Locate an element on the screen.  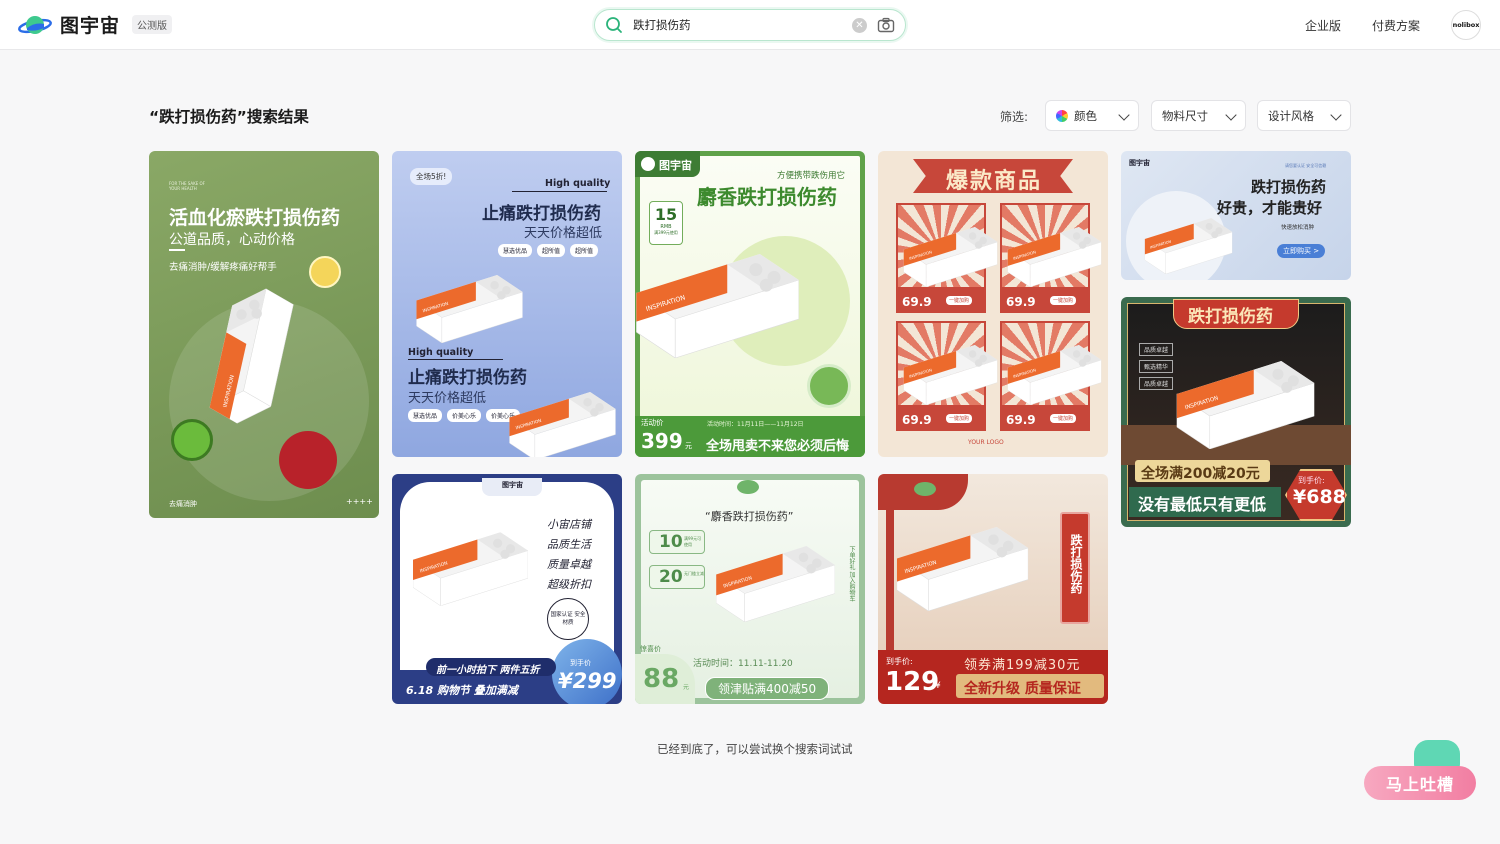
discount-badge: 全场5折! is located at coordinates (431, 176).